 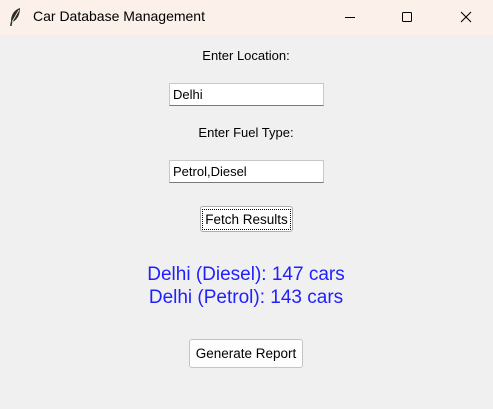 I want to click on result-line-petrol: Delhi (Petrol): 143 cars, so click(x=246, y=297).